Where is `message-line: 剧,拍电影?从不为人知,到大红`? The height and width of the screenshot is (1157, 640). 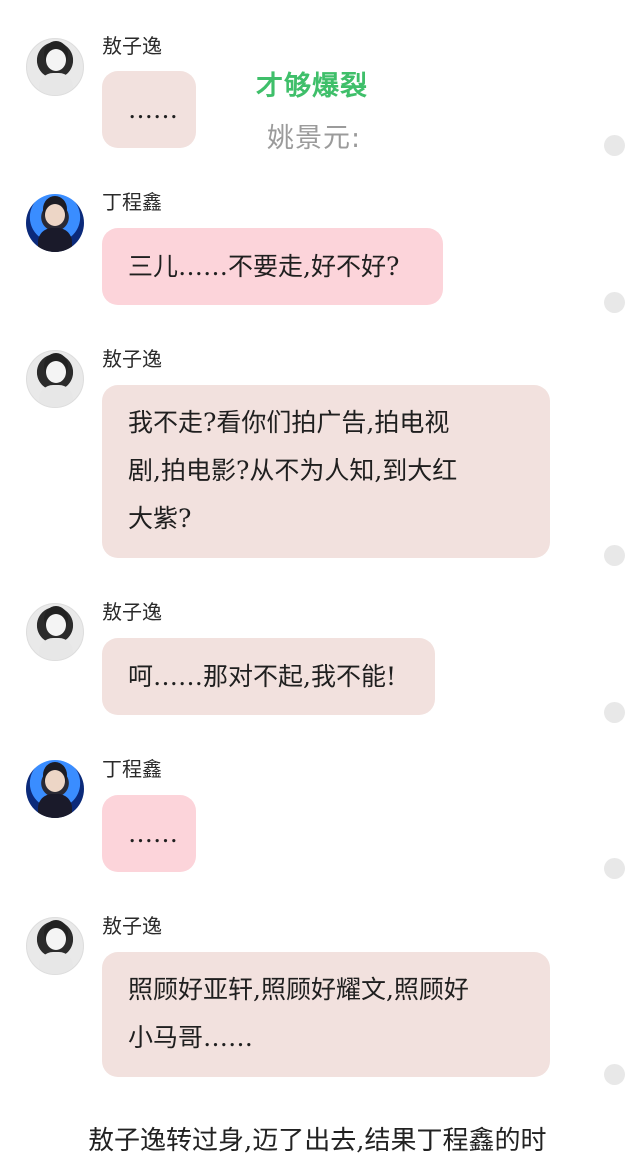
message-line: 剧,拍电影?从不为人知,到大红 is located at coordinates (293, 470).